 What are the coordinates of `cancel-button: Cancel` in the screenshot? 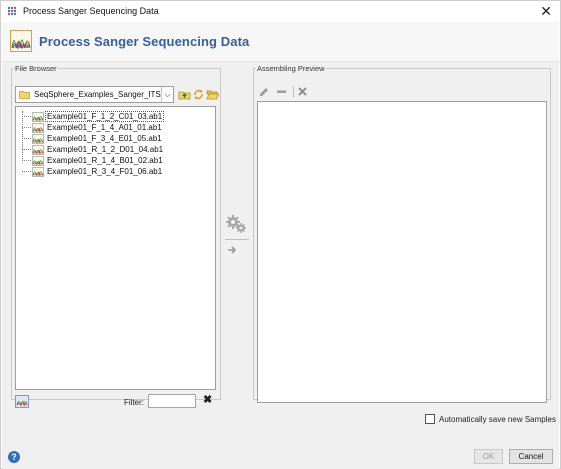 It's located at (531, 456).